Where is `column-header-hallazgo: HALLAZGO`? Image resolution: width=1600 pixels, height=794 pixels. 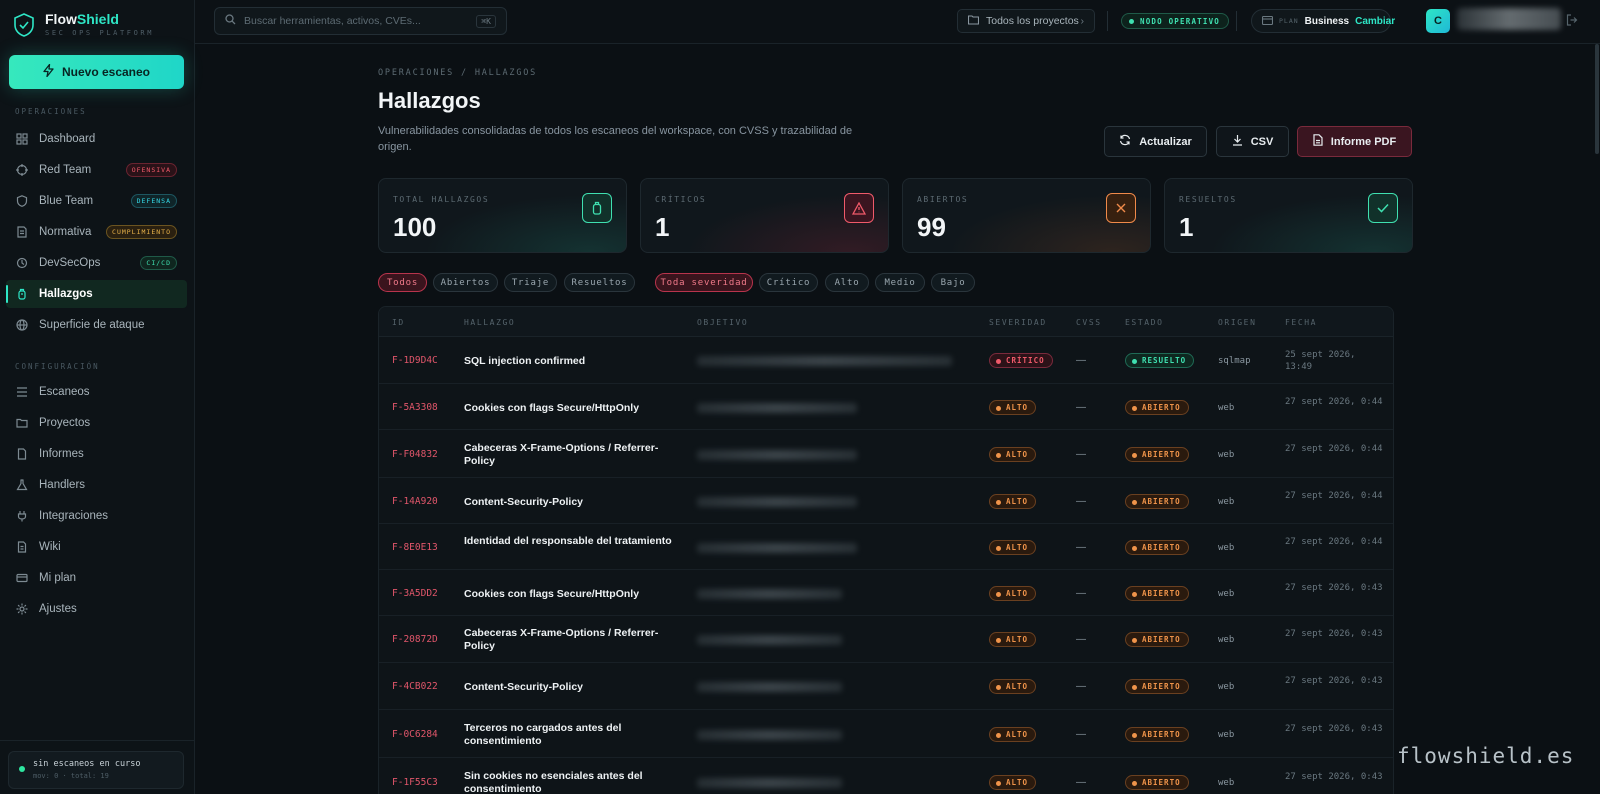
column-header-hallazgo: HALLAZGO is located at coordinates (489, 322).